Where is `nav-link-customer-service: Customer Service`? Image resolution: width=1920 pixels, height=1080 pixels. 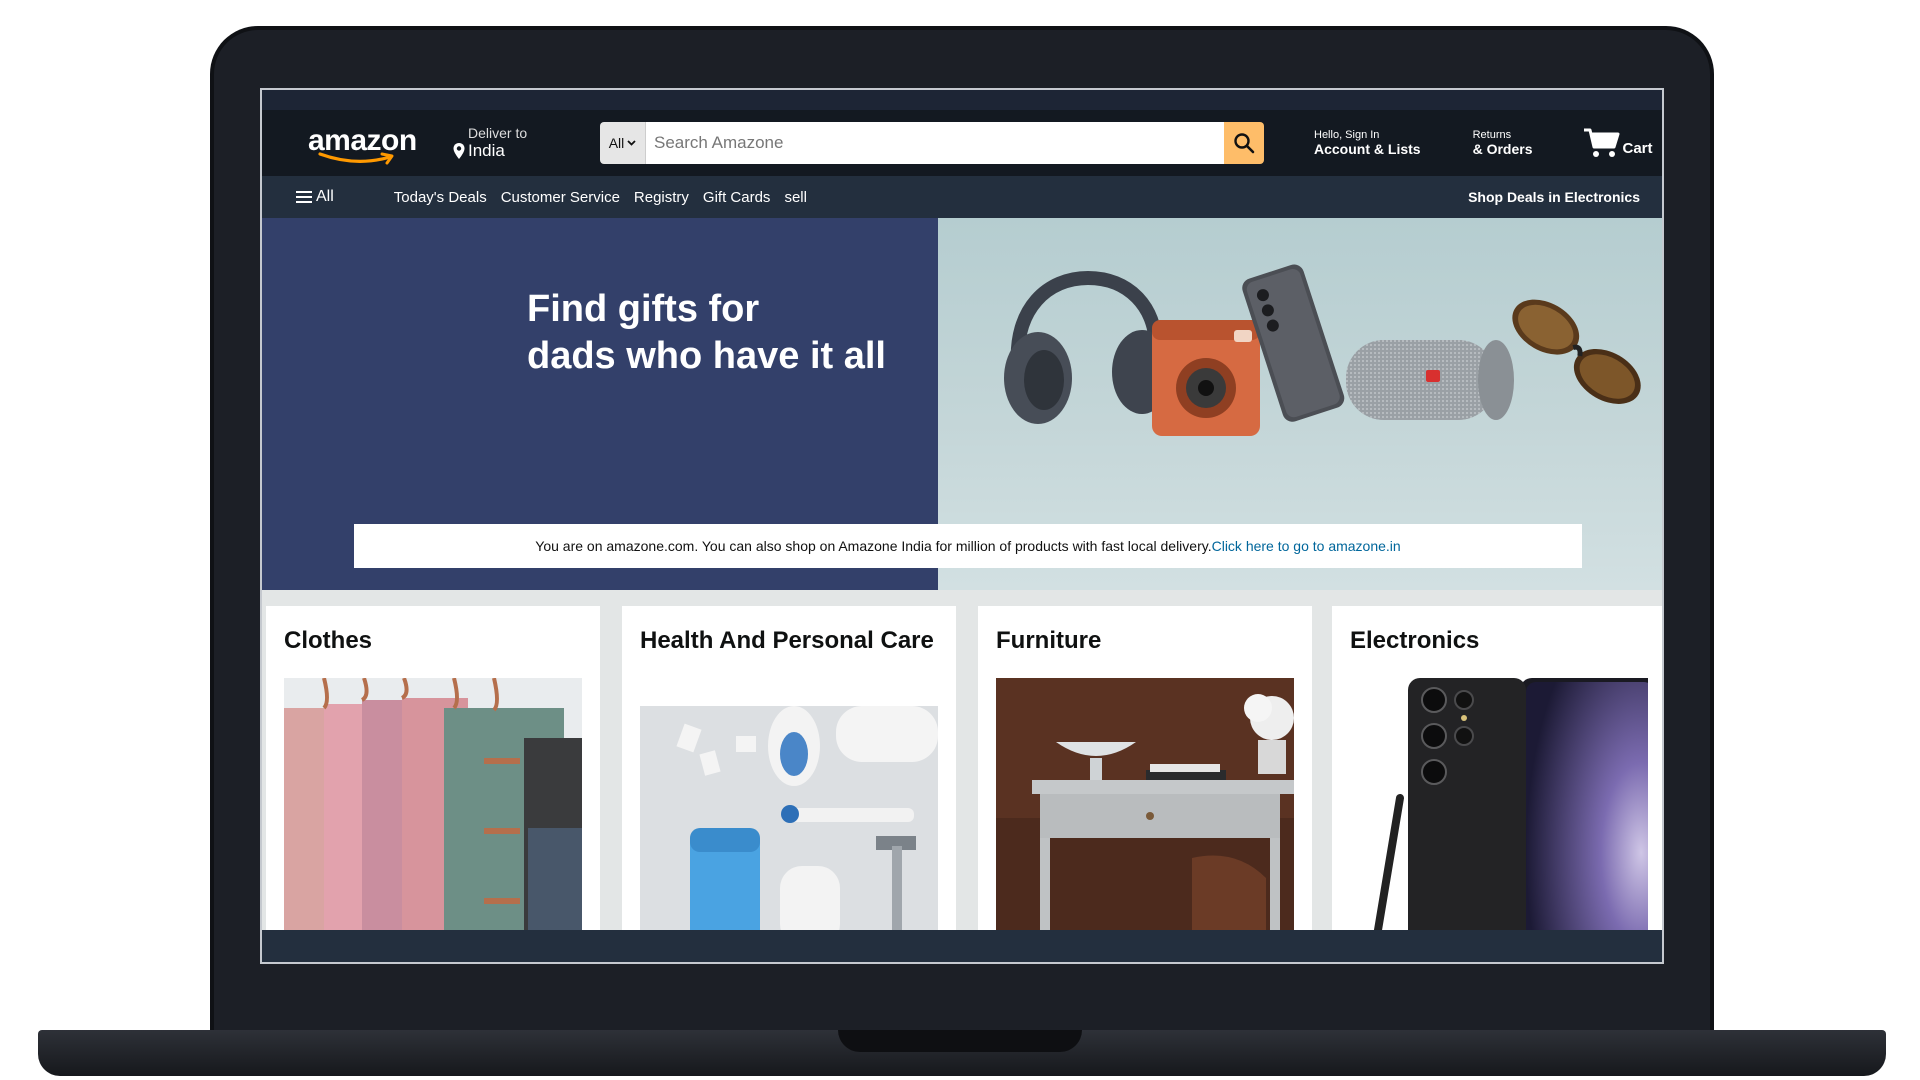
nav-link-customer-service: Customer Service is located at coordinates (560, 197).